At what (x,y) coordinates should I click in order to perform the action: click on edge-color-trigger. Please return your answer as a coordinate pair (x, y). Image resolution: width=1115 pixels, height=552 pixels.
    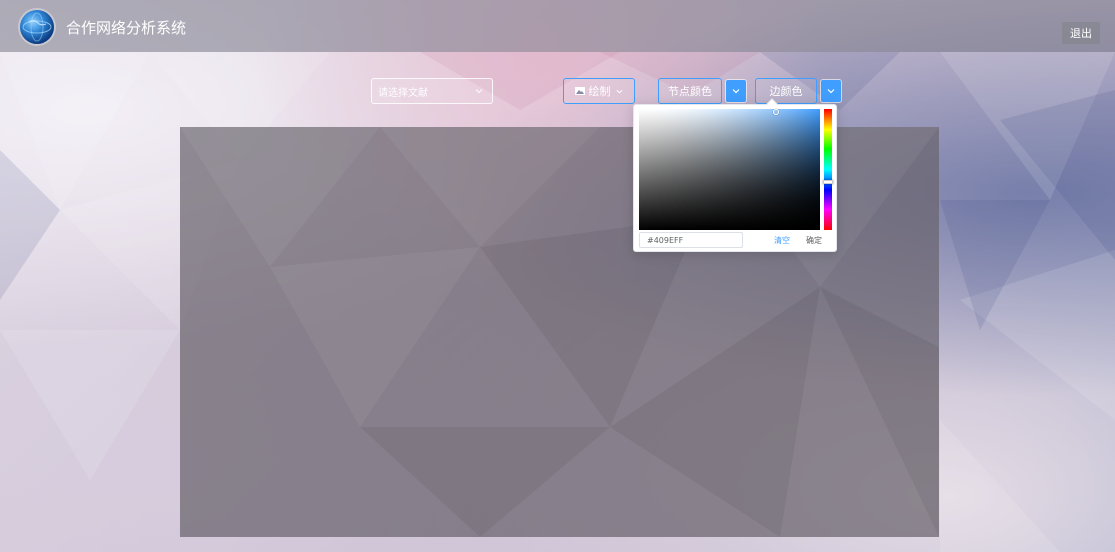
    Looking at the image, I should click on (831, 91).